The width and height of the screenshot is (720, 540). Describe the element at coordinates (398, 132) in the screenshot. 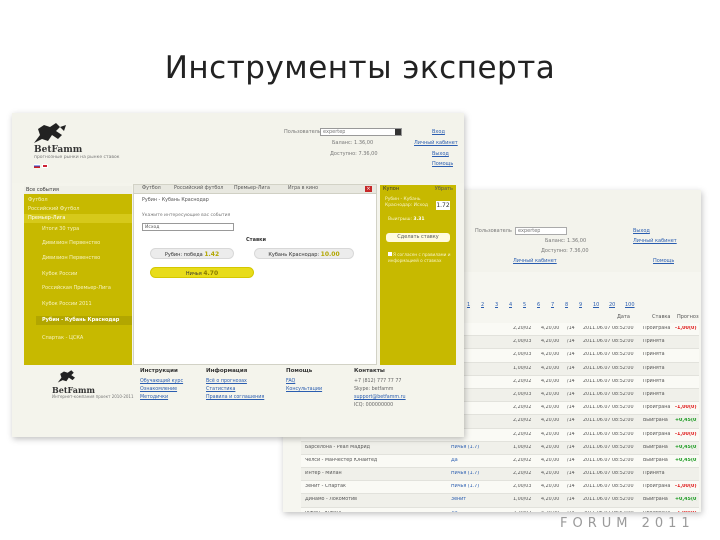

I see `chevron-down-icon` at that location.